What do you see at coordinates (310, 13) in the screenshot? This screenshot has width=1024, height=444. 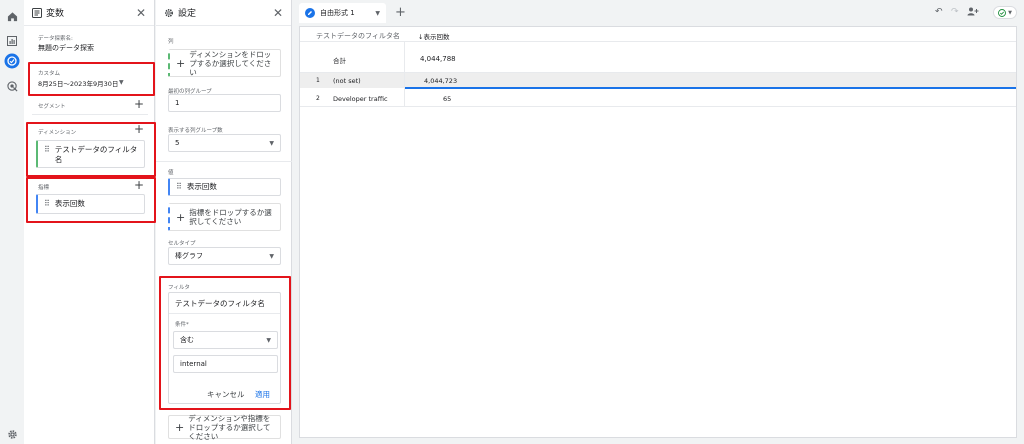 I see `pencil-icon` at bounding box center [310, 13].